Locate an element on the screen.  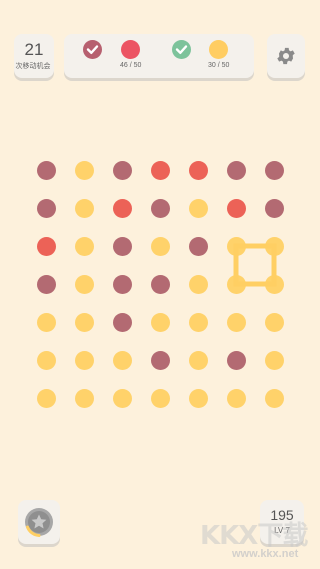
powerup-button is located at coordinates (39, 522).